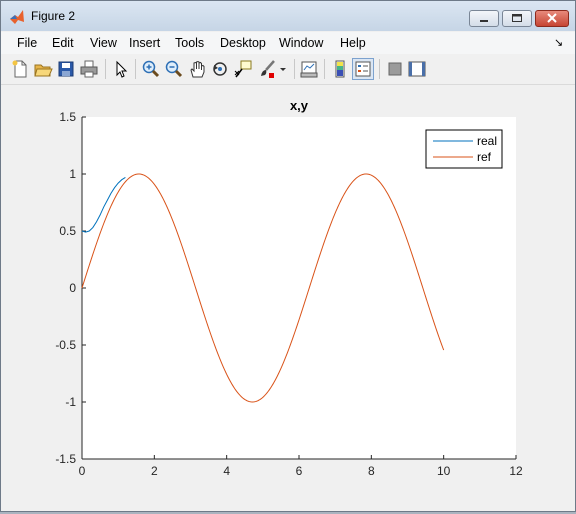 The image size is (576, 514). What do you see at coordinates (395, 69) in the screenshot?
I see `hide-plot-tools-icon` at bounding box center [395, 69].